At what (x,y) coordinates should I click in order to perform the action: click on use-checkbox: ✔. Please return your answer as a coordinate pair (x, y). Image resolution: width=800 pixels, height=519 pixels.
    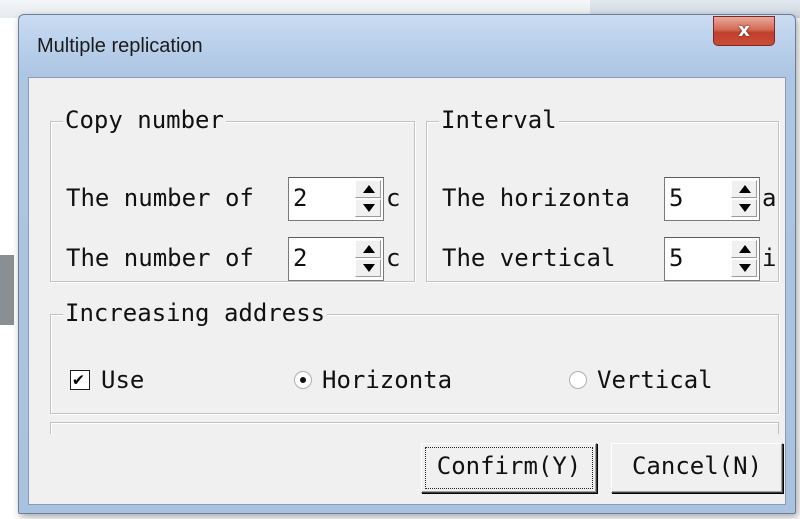
    Looking at the image, I should click on (80, 379).